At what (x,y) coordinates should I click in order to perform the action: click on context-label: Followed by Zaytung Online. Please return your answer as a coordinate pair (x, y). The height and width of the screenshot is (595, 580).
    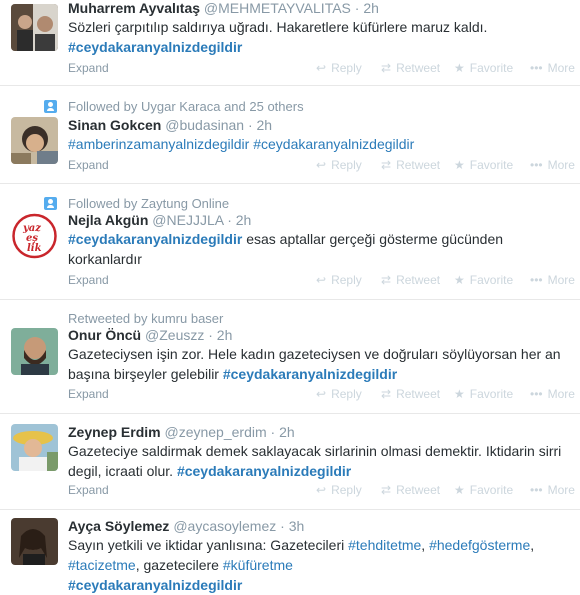
    Looking at the image, I should click on (148, 203).